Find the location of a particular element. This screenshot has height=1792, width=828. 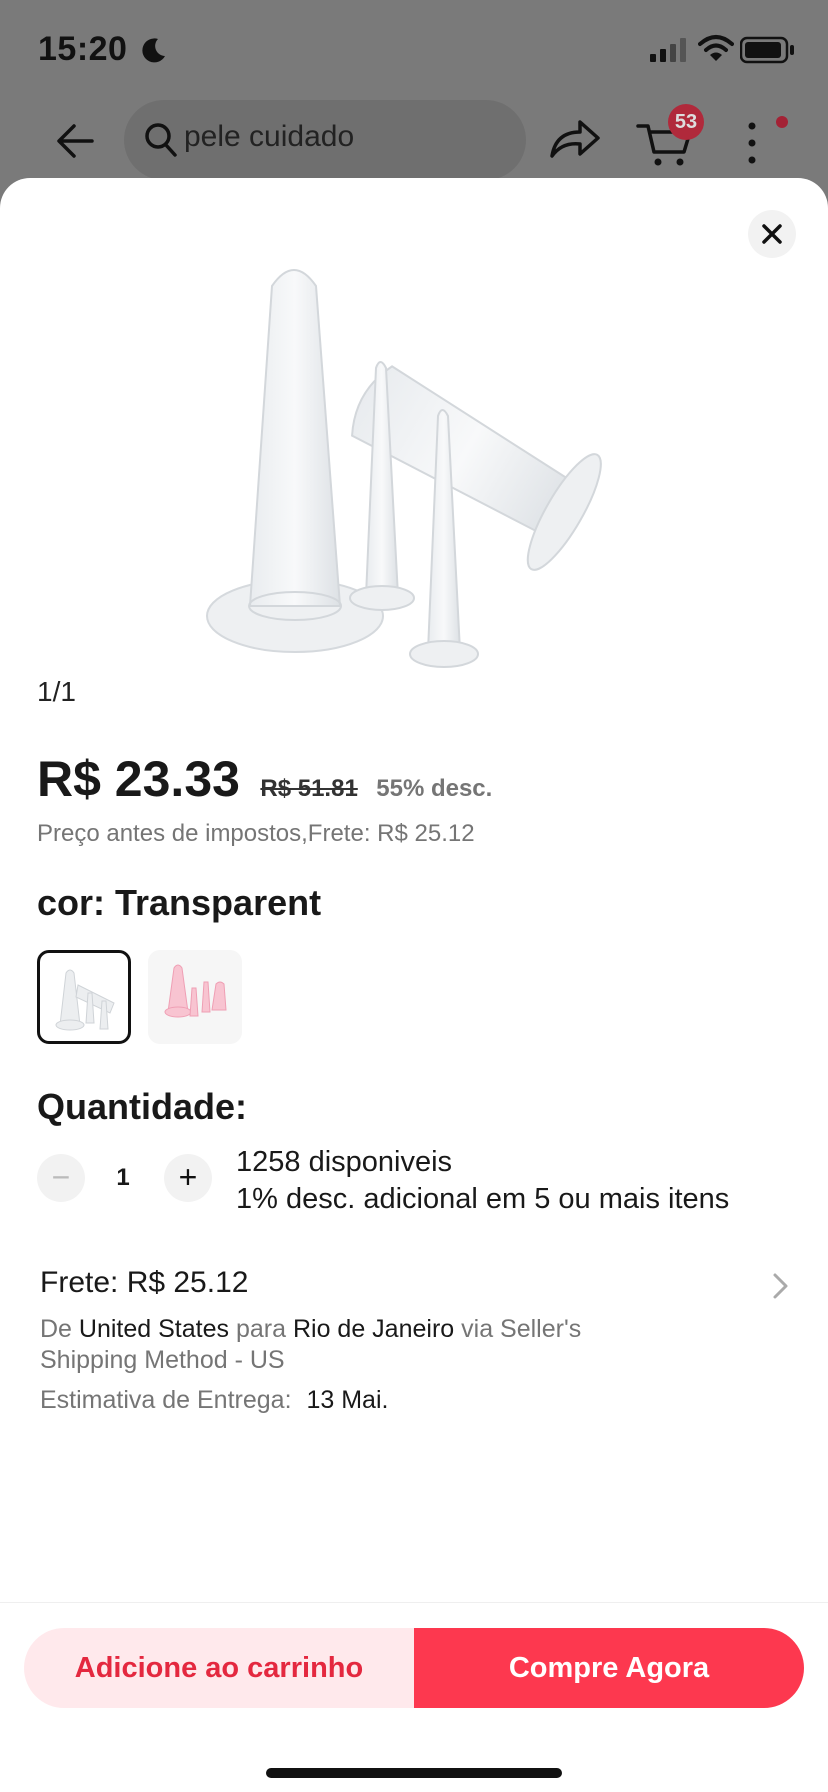

eta-label: Estimativa de Entrega: is located at coordinates (166, 1400).